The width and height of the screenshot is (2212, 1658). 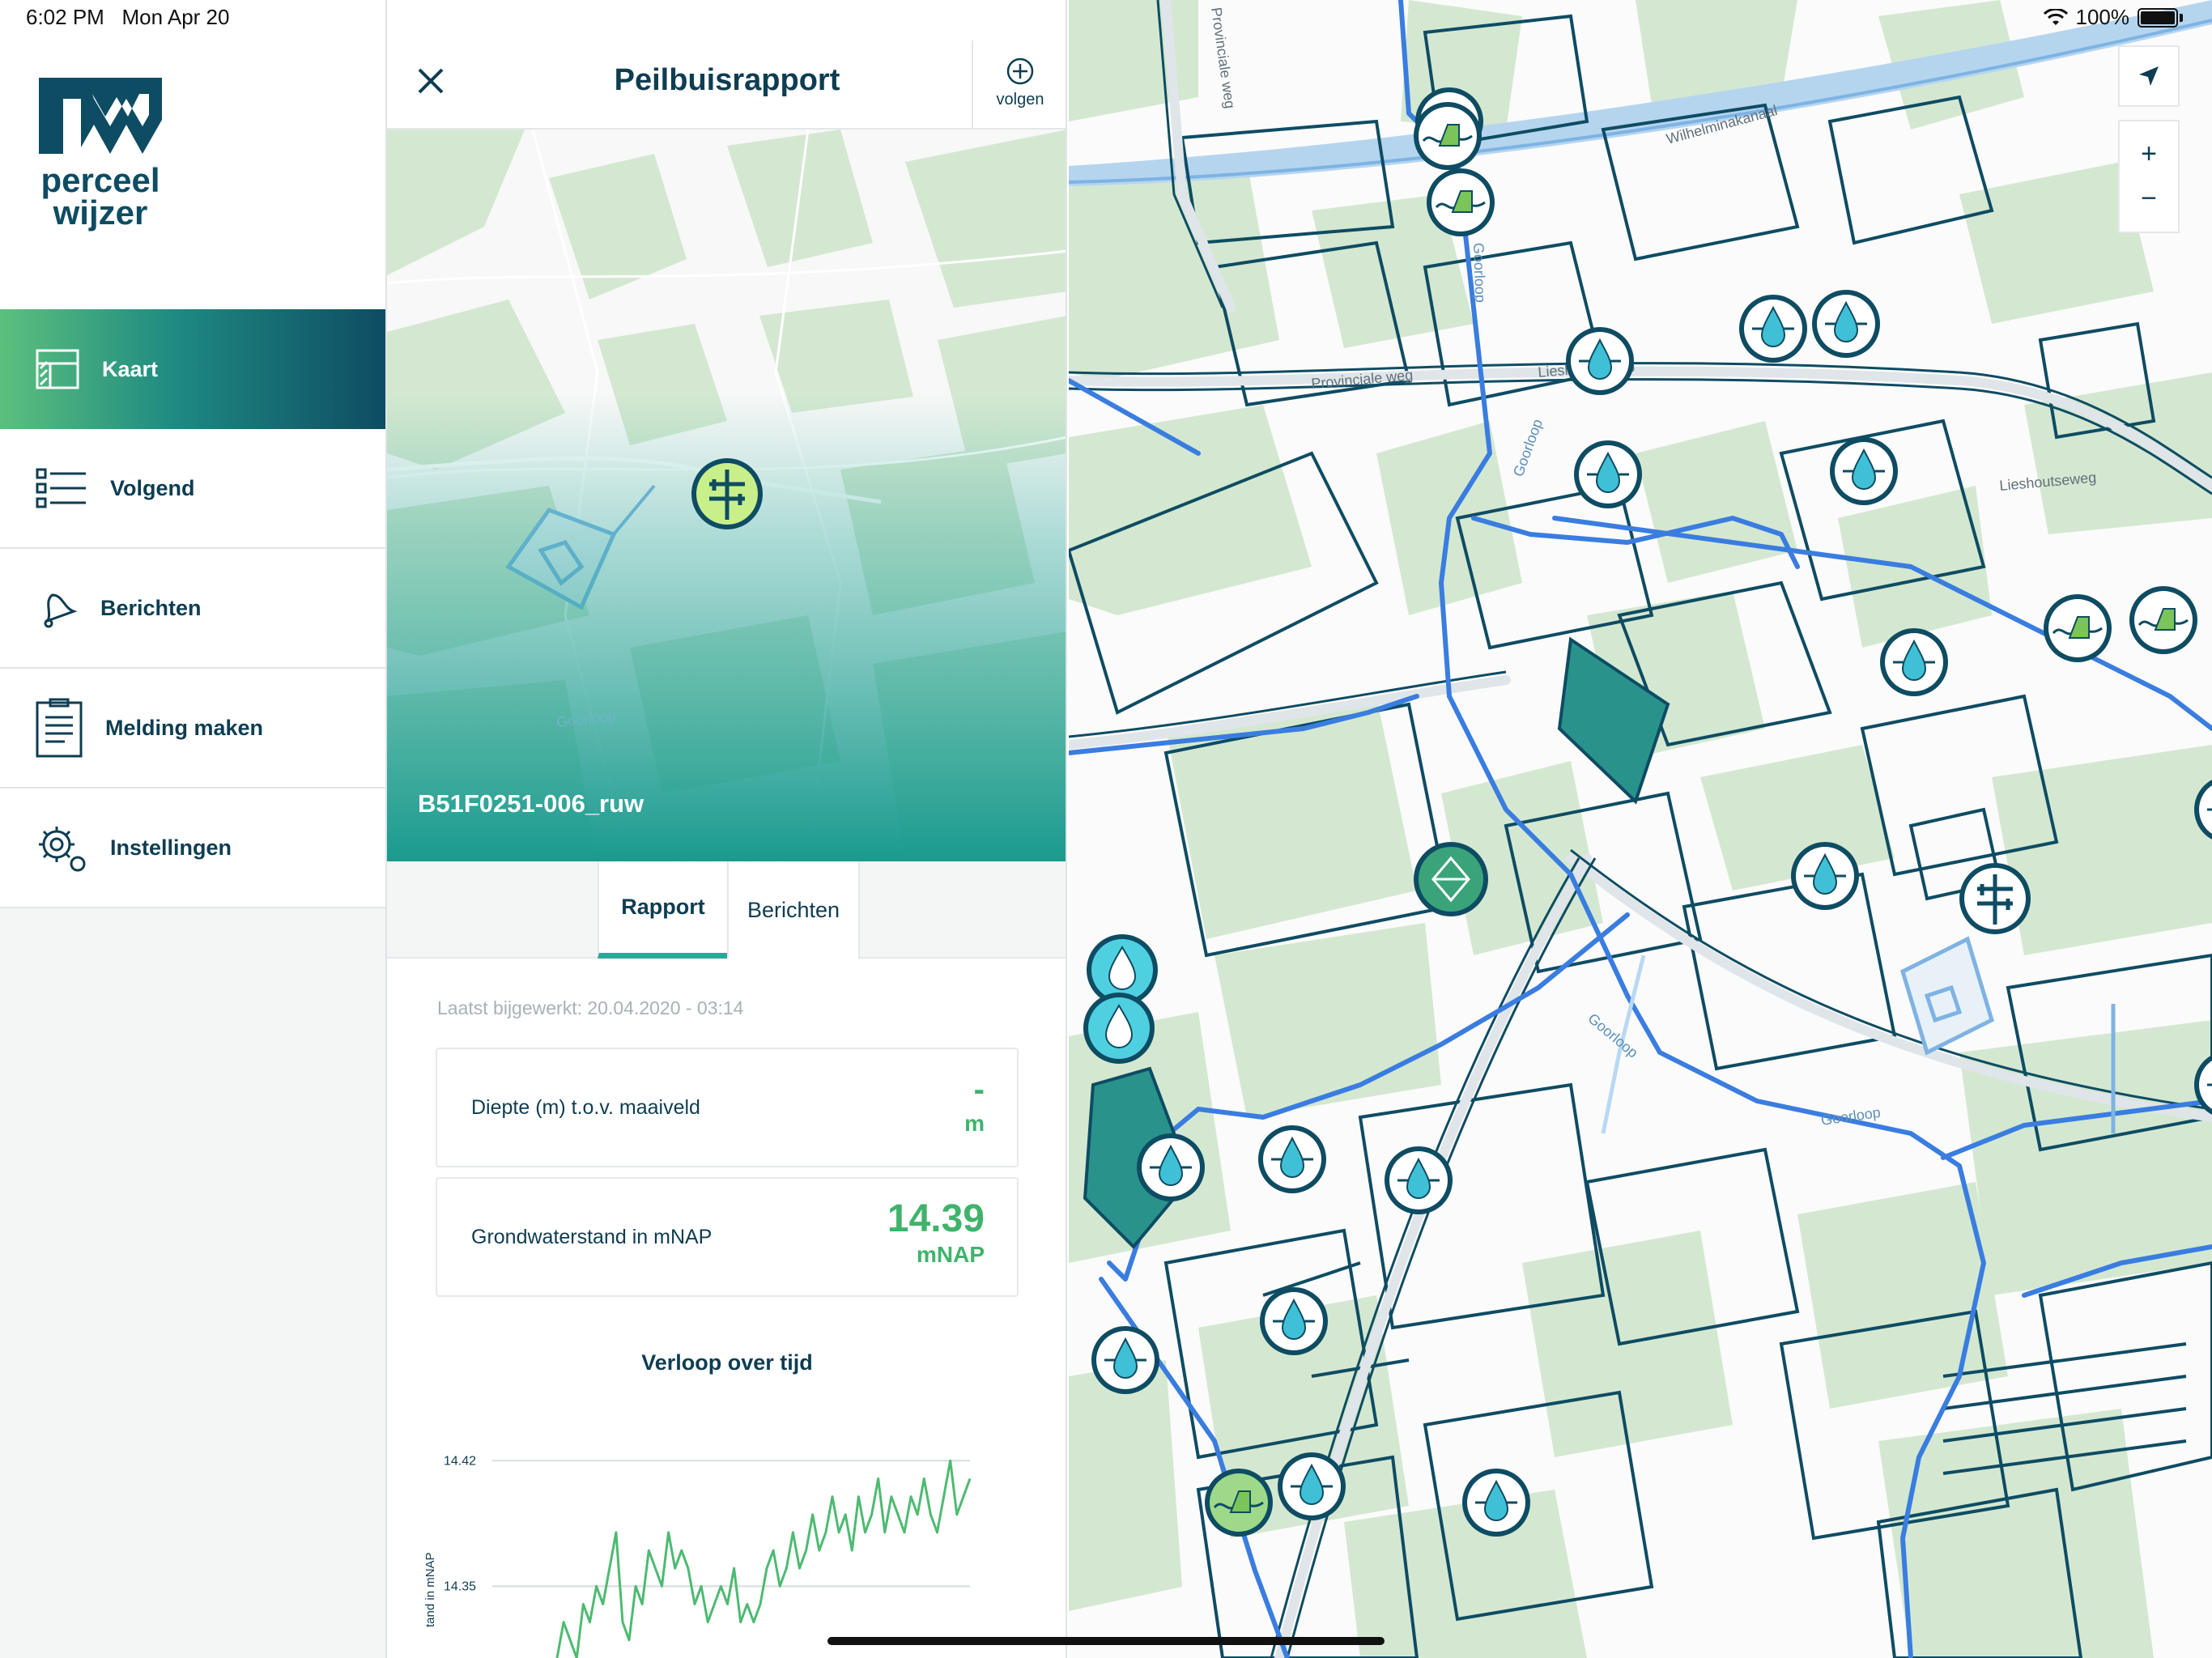 I want to click on tab-berichten: Berichten, so click(x=794, y=910).